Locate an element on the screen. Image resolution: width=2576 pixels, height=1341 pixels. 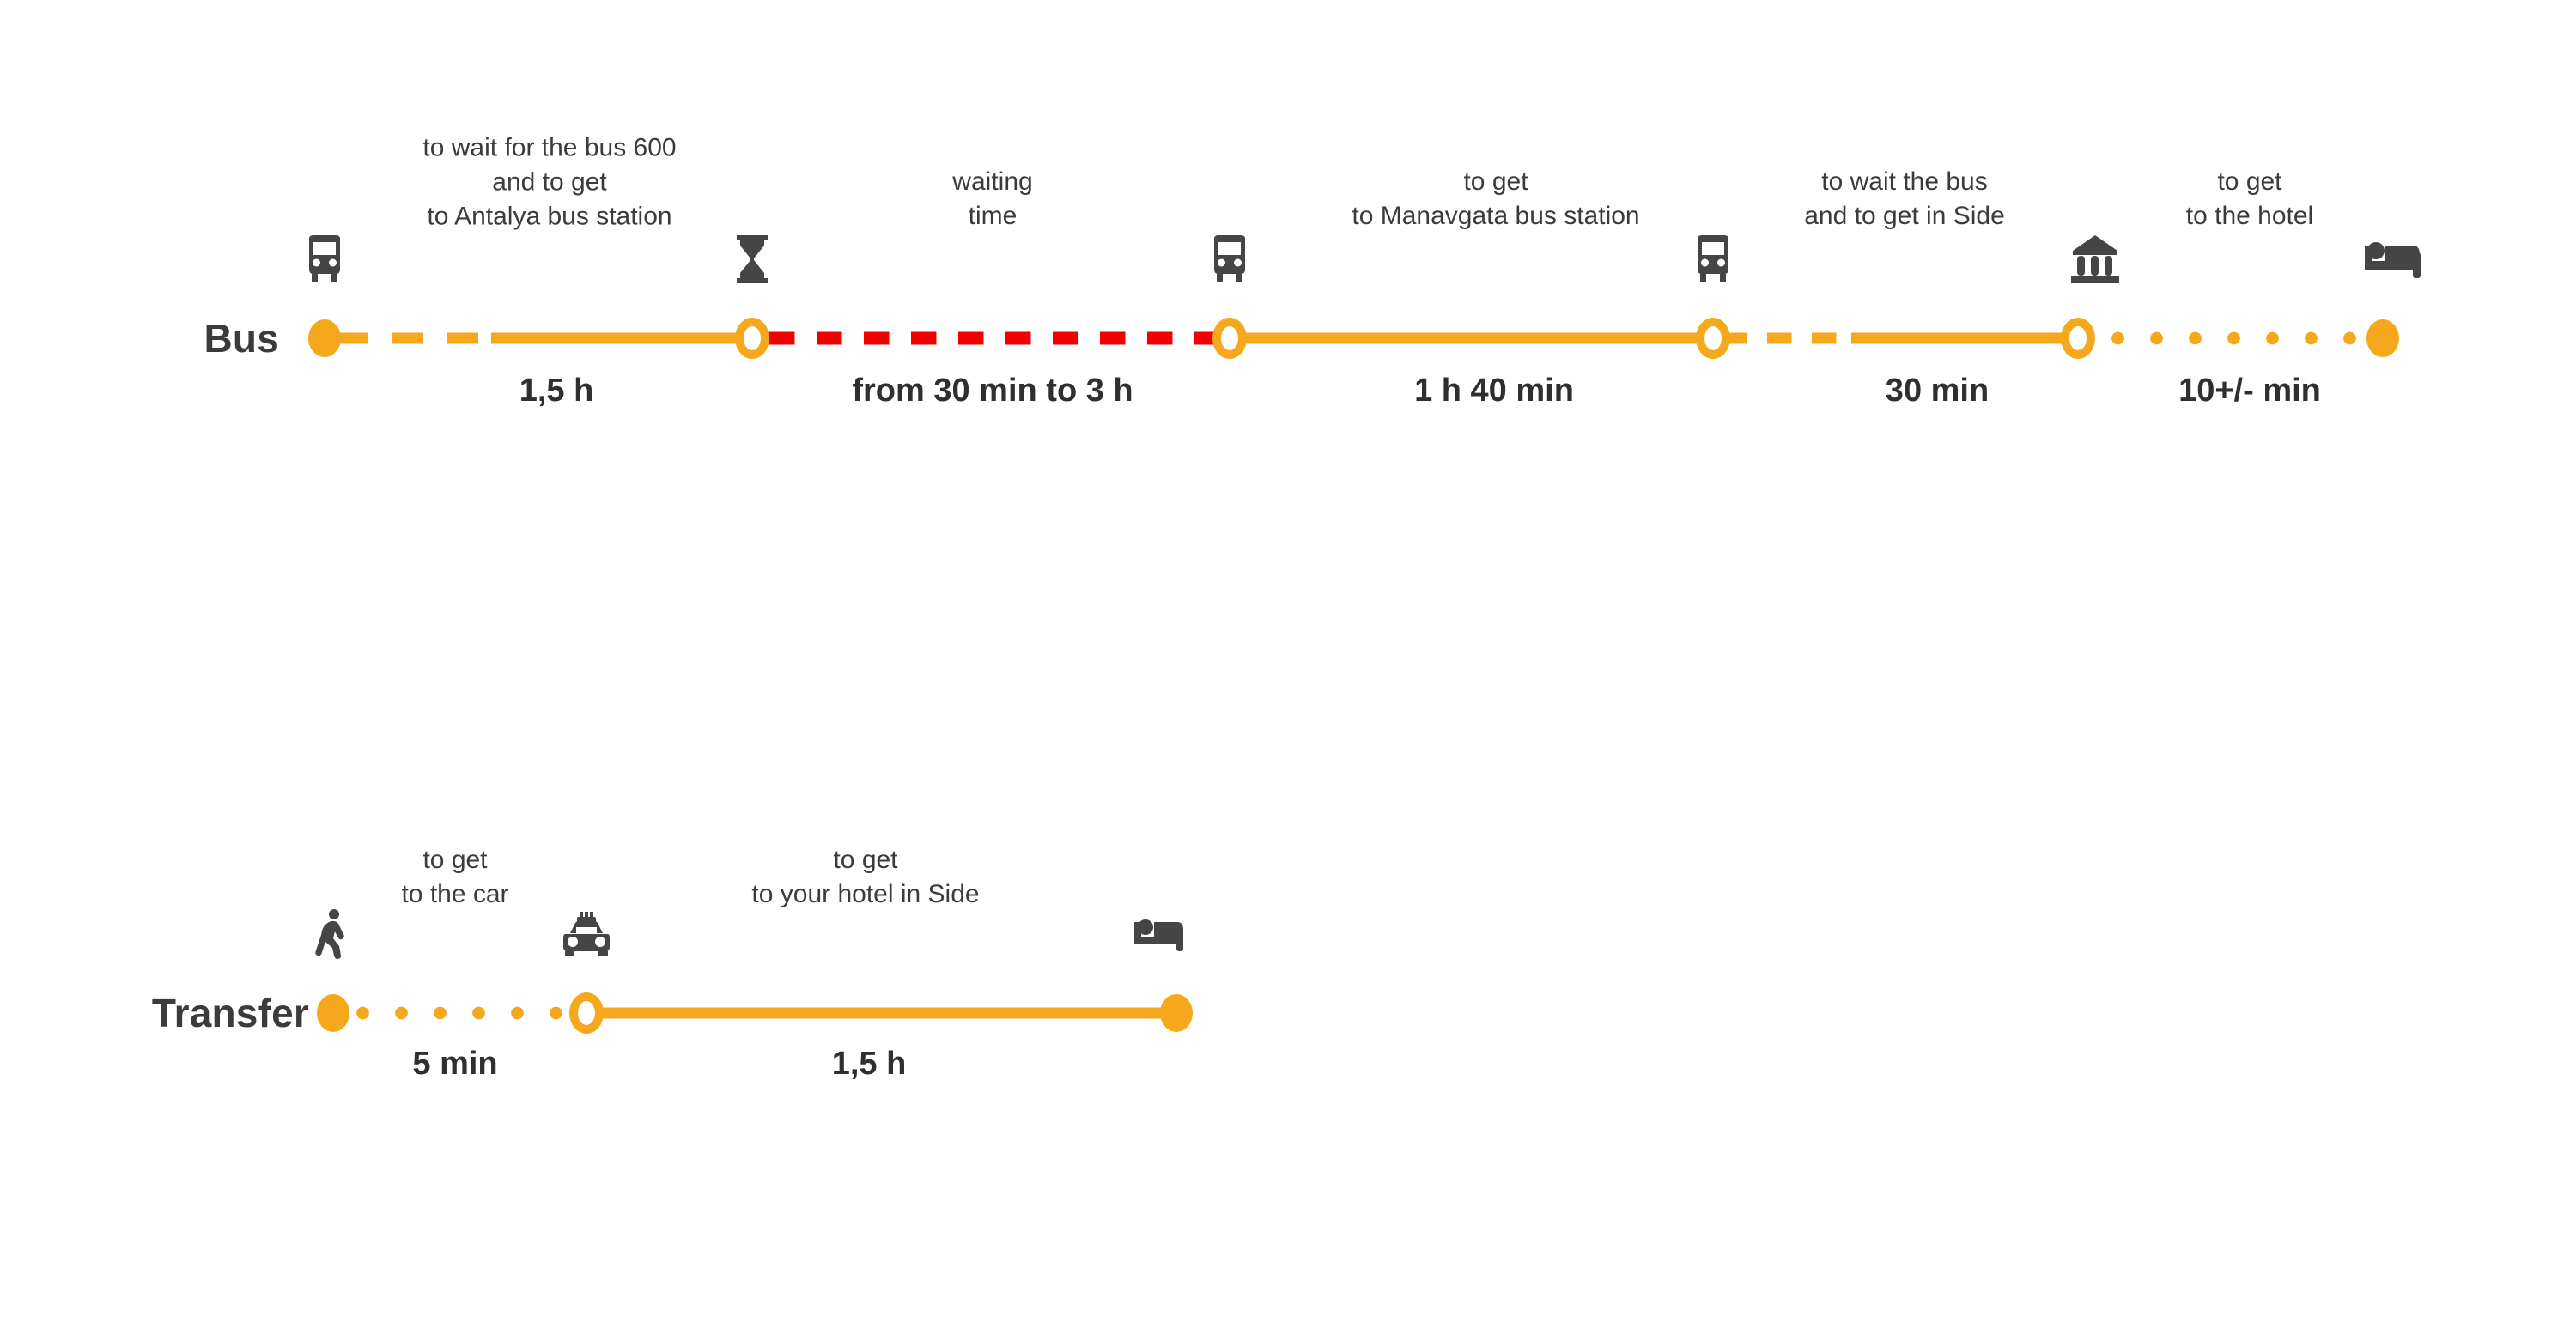
segment-line-to-side-dash is located at coordinates (1786, 338).